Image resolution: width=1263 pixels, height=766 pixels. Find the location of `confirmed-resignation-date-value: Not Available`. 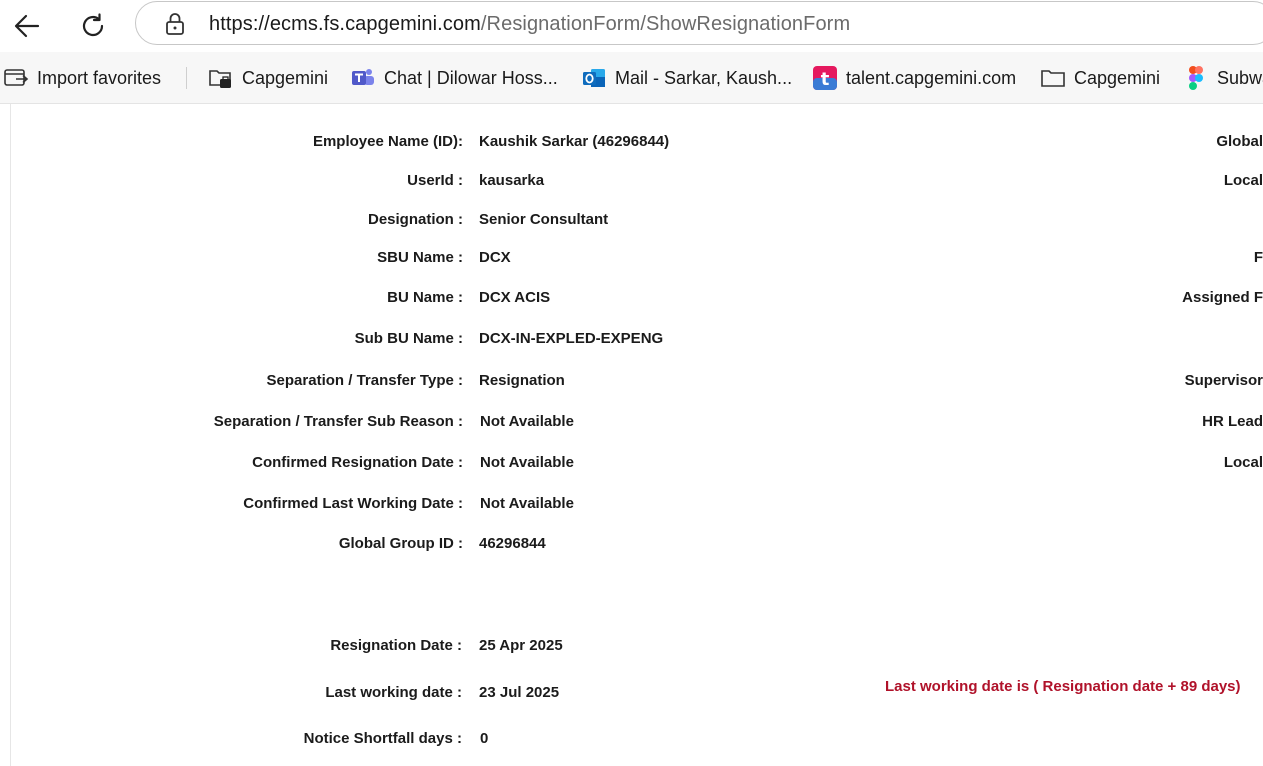

confirmed-resignation-date-value: Not Available is located at coordinates (527, 462).